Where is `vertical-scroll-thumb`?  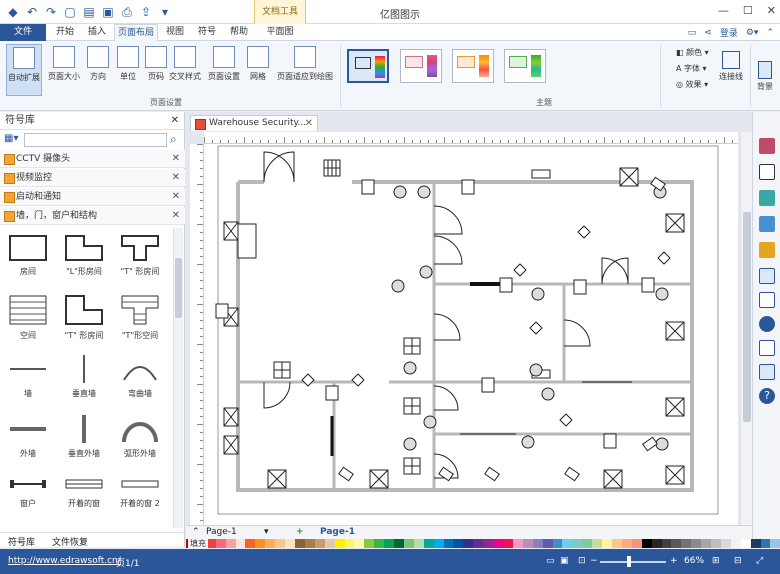 vertical-scroll-thumb is located at coordinates (747, 317).